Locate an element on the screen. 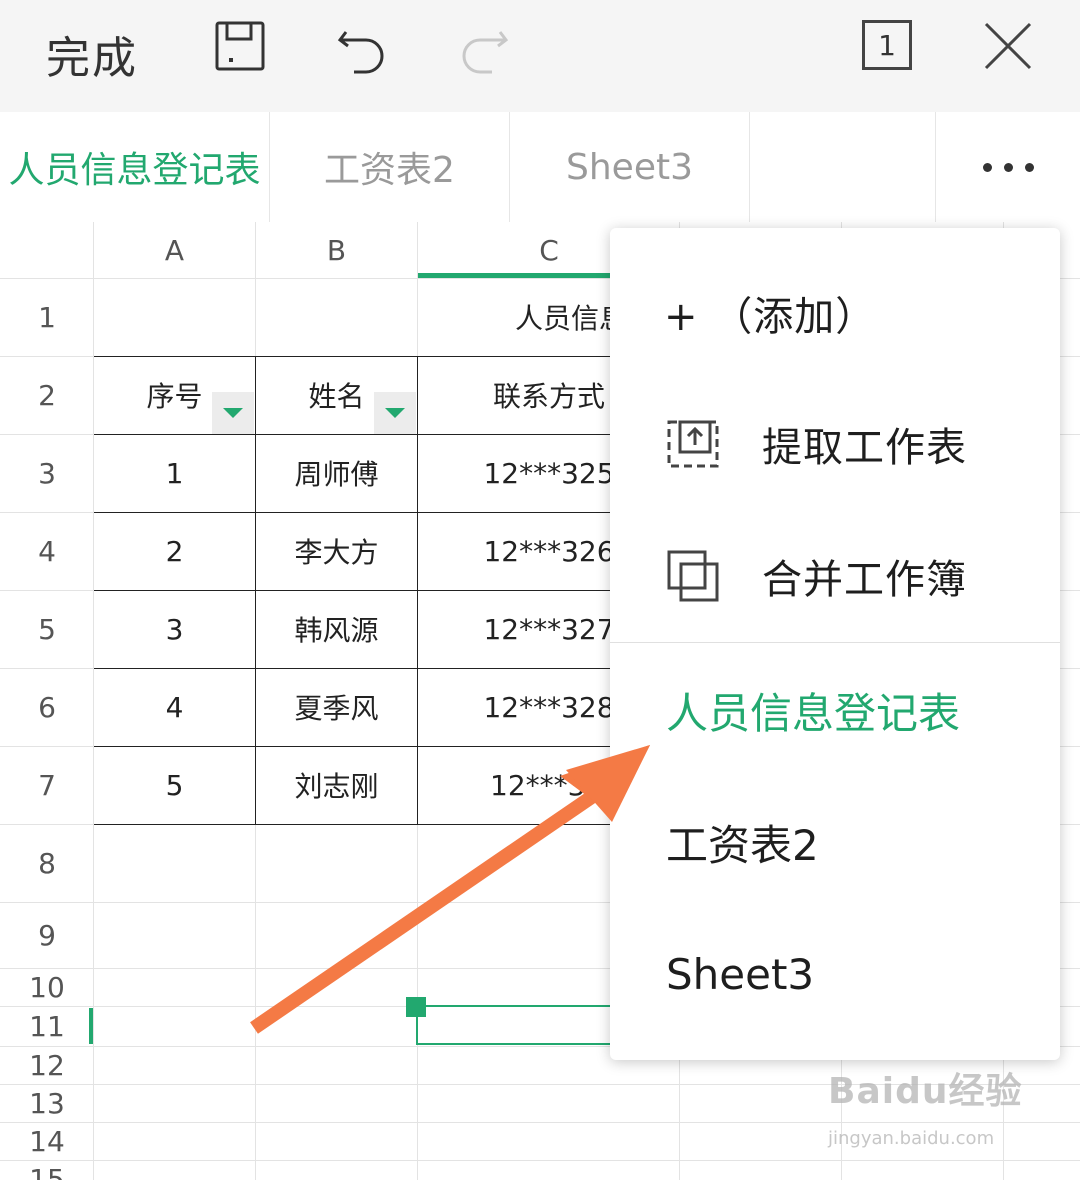 The height and width of the screenshot is (1180, 1080). table-cell: 刘志刚 is located at coordinates (336, 785).